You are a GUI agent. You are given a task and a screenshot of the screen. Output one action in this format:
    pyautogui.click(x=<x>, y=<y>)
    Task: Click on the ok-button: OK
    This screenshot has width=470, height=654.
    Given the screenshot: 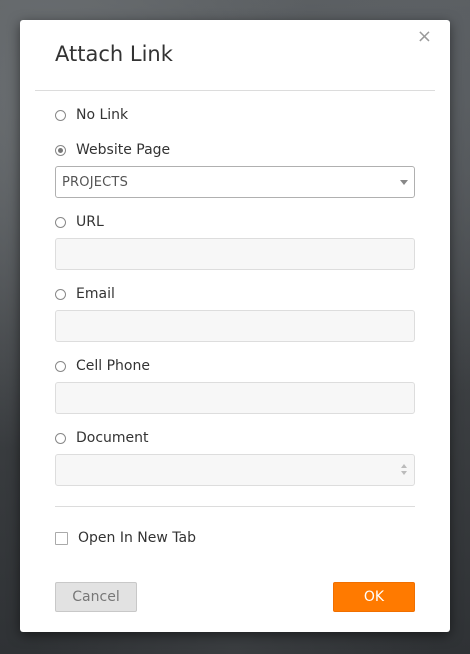 What is the action you would take?
    pyautogui.click(x=374, y=597)
    